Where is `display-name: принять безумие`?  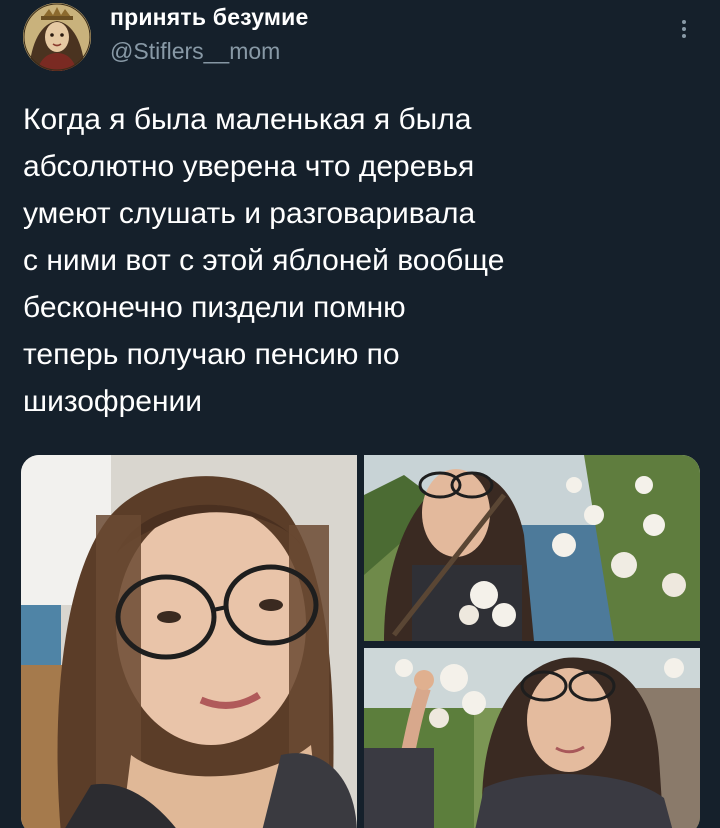 display-name: принять безумие is located at coordinates (209, 17).